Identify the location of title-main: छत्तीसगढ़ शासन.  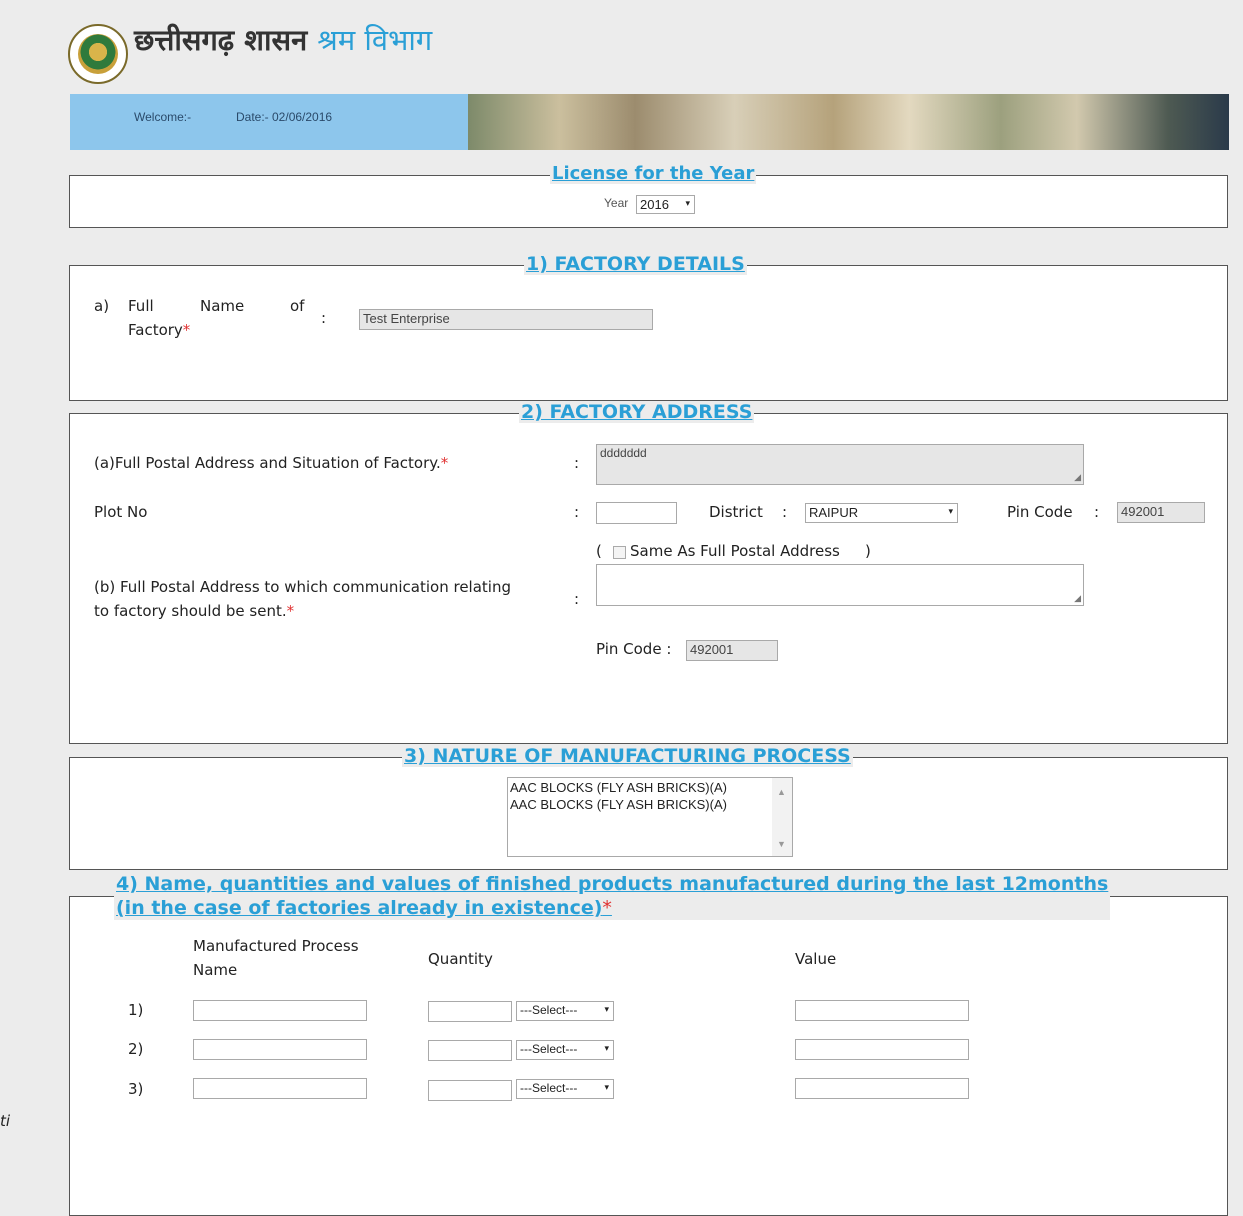
(221, 40).